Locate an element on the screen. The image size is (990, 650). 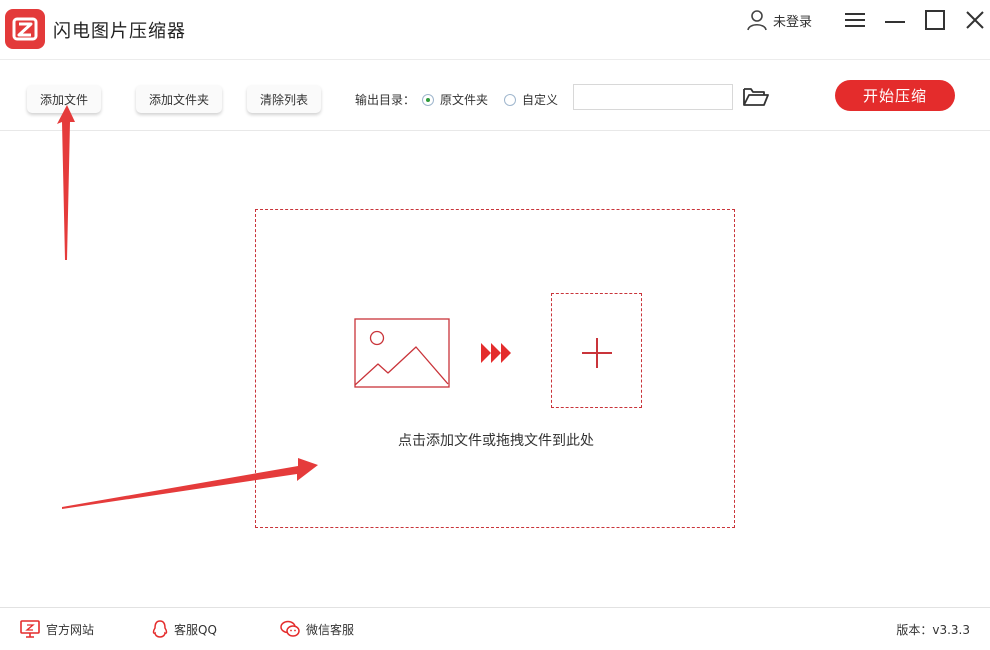
footer: 官方网站 客服QQ 微信客服 版本：v3.3.3 is located at coordinates (495, 628).